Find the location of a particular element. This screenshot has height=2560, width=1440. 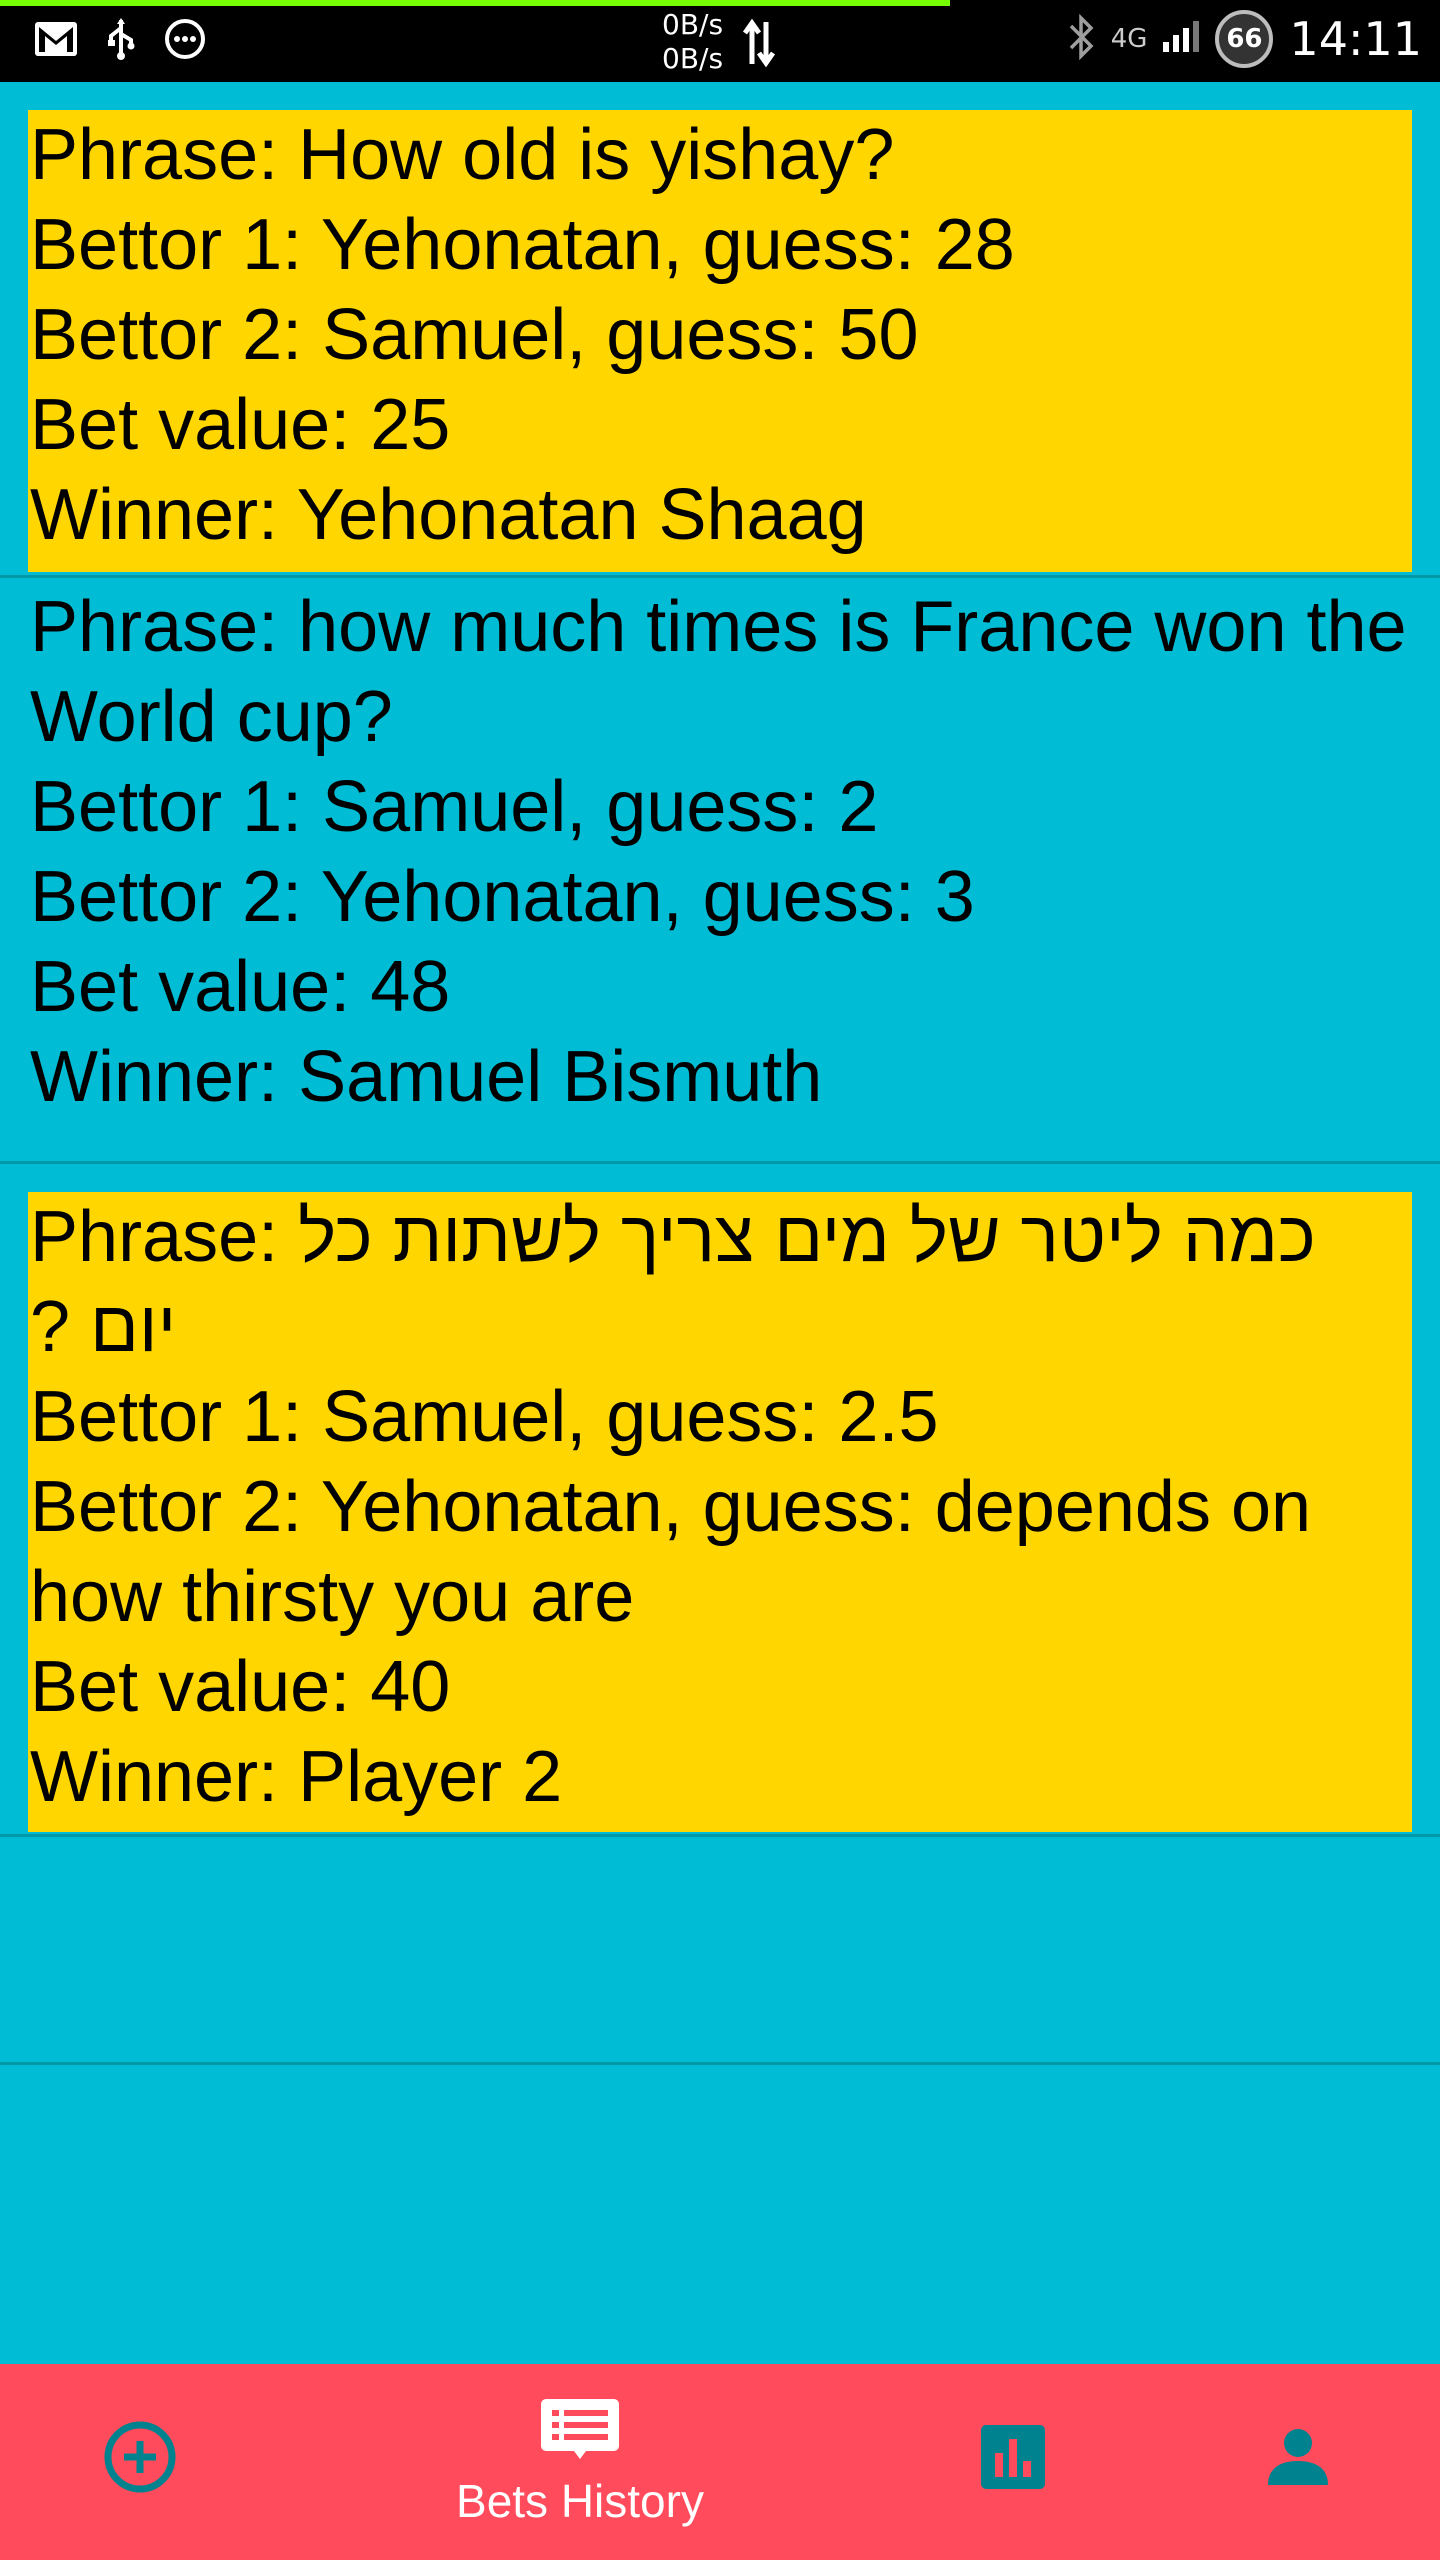

bluetooth-icon is located at coordinates (1082, 39).